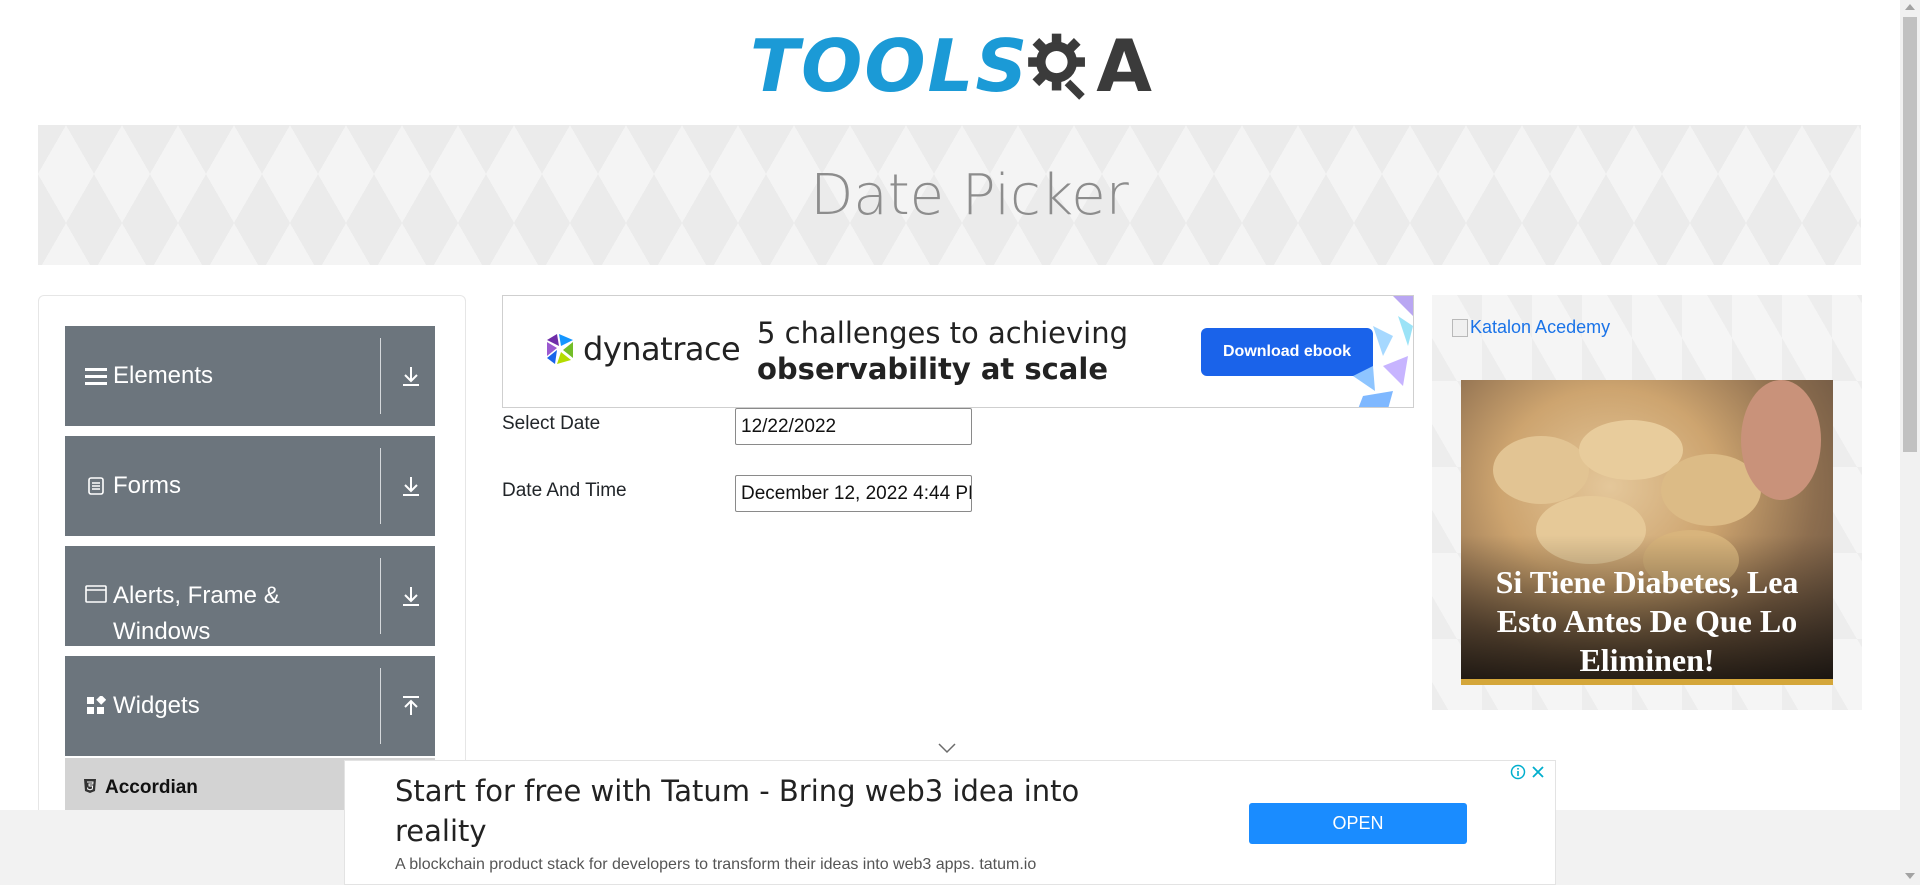 Image resolution: width=1920 pixels, height=885 pixels. I want to click on ad-decoration, so click(1383, 351).